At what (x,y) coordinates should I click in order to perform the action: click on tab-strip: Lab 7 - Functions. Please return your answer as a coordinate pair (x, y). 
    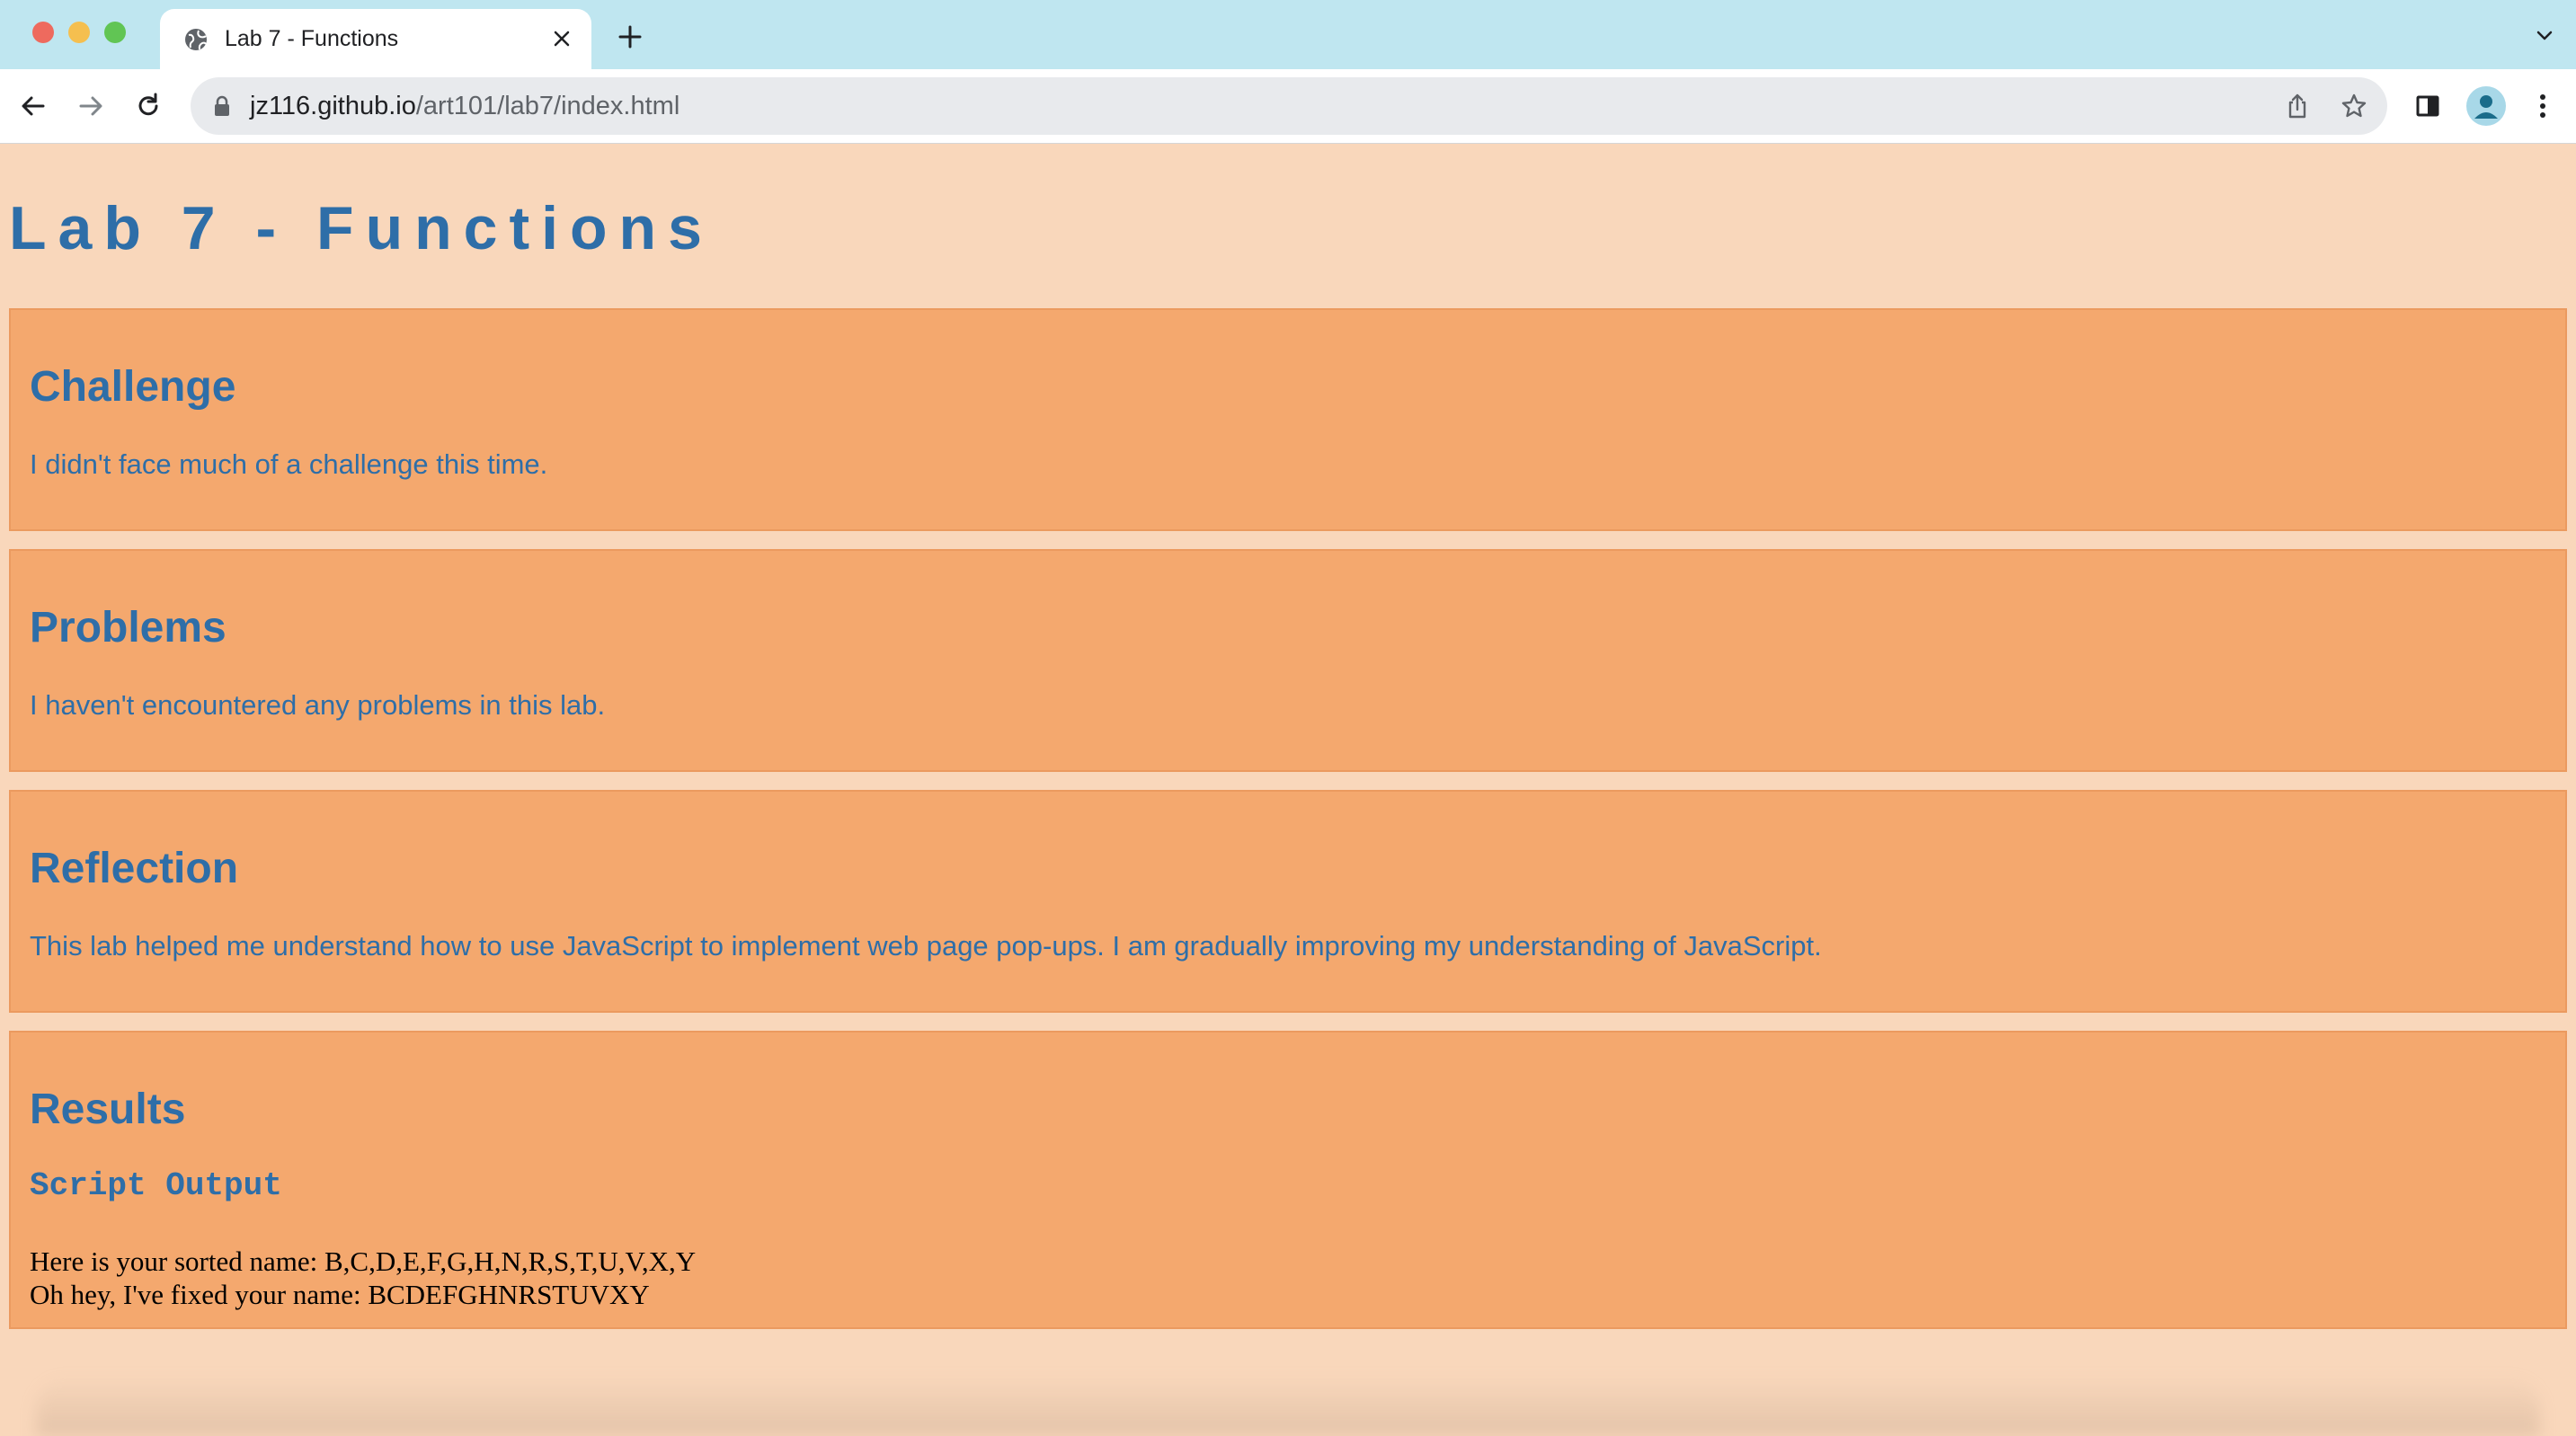
    Looking at the image, I should click on (1288, 34).